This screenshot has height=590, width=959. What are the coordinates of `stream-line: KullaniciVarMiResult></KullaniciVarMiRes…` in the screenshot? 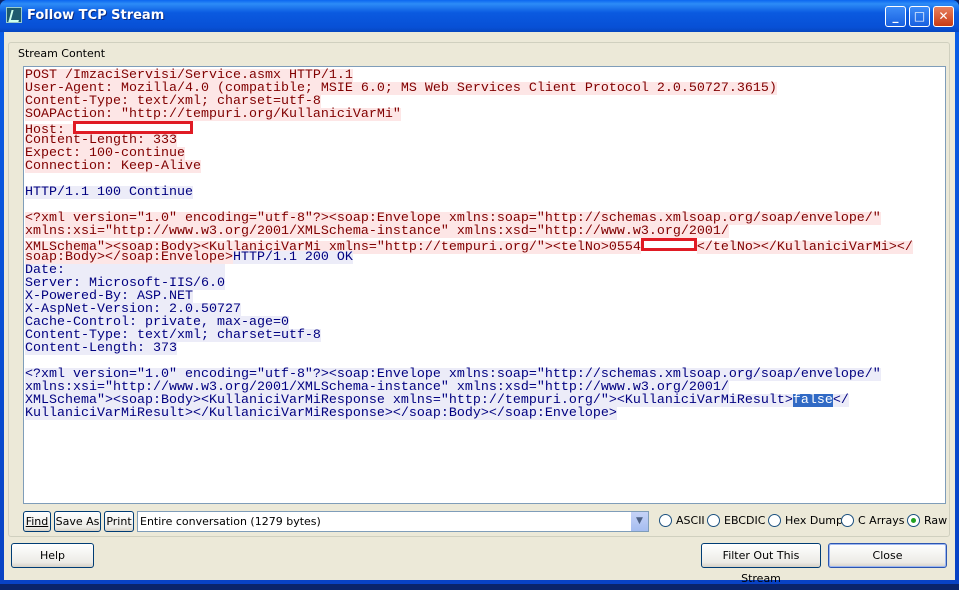 It's located at (485, 413).